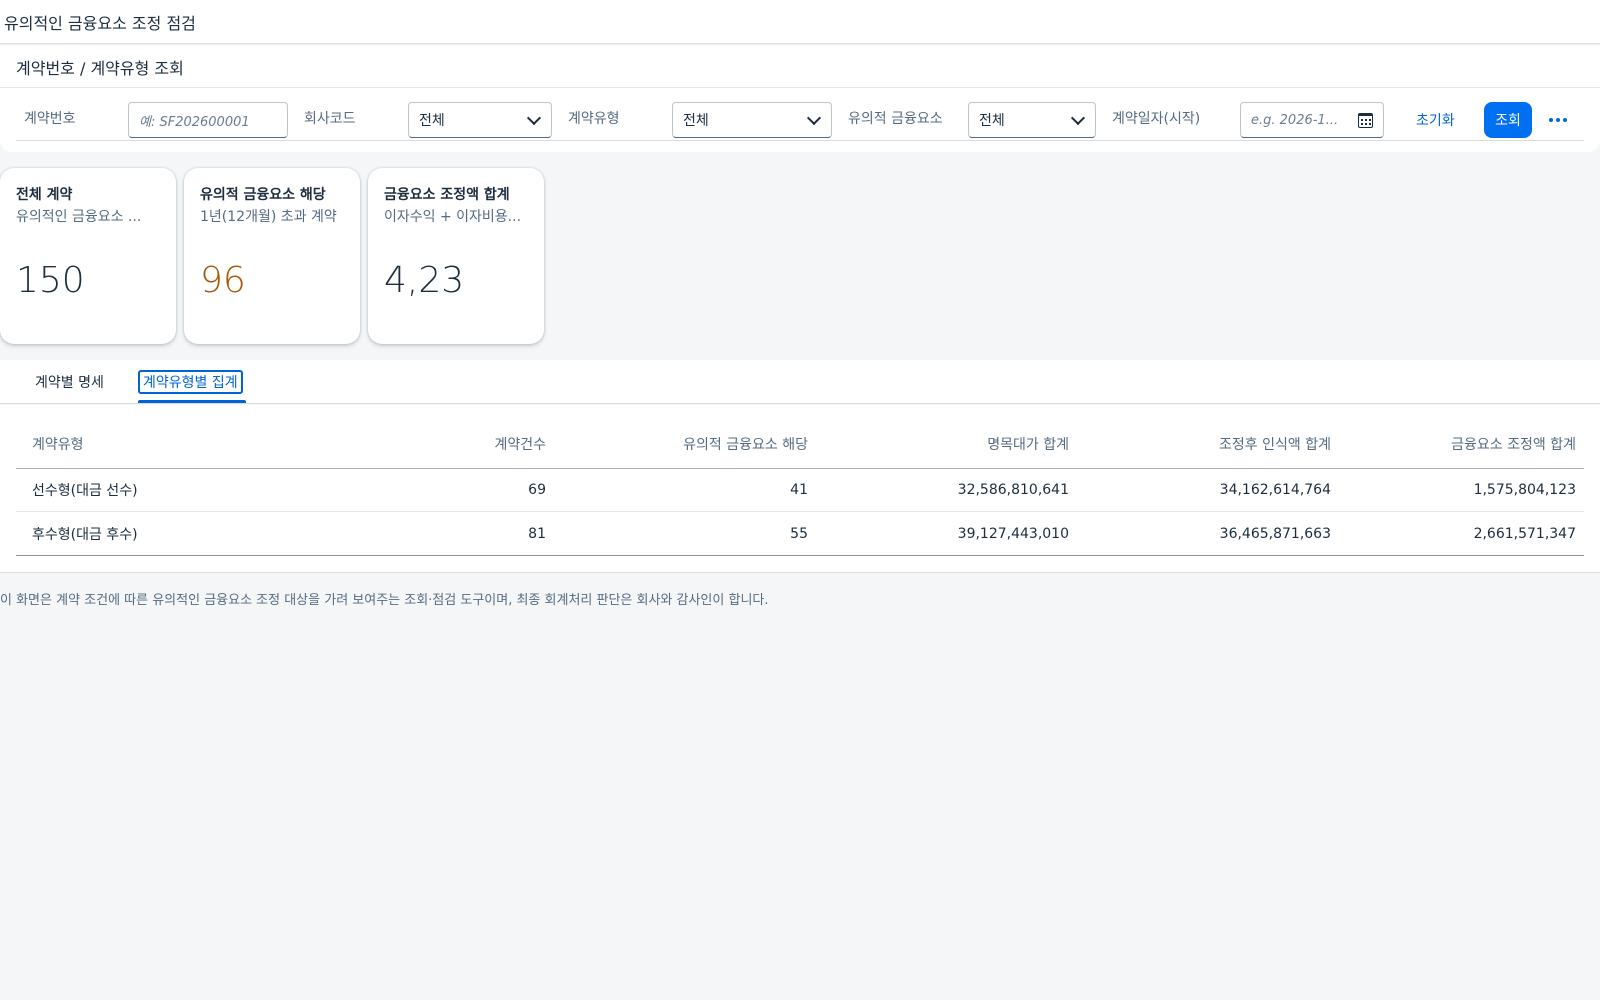  What do you see at coordinates (992, 121) in the screenshot?
I see `significant-value: 전체` at bounding box center [992, 121].